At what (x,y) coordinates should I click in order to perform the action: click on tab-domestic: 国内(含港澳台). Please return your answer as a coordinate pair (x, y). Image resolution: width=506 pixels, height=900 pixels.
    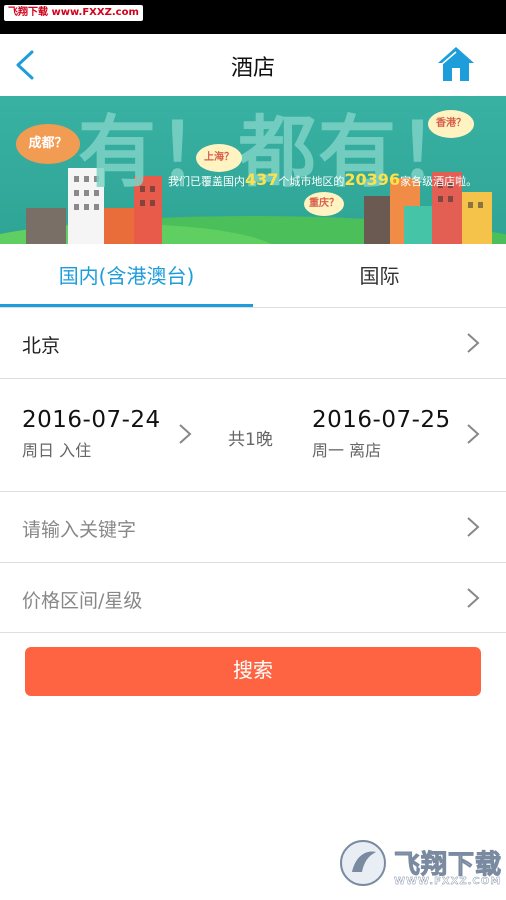
    Looking at the image, I should click on (126, 276).